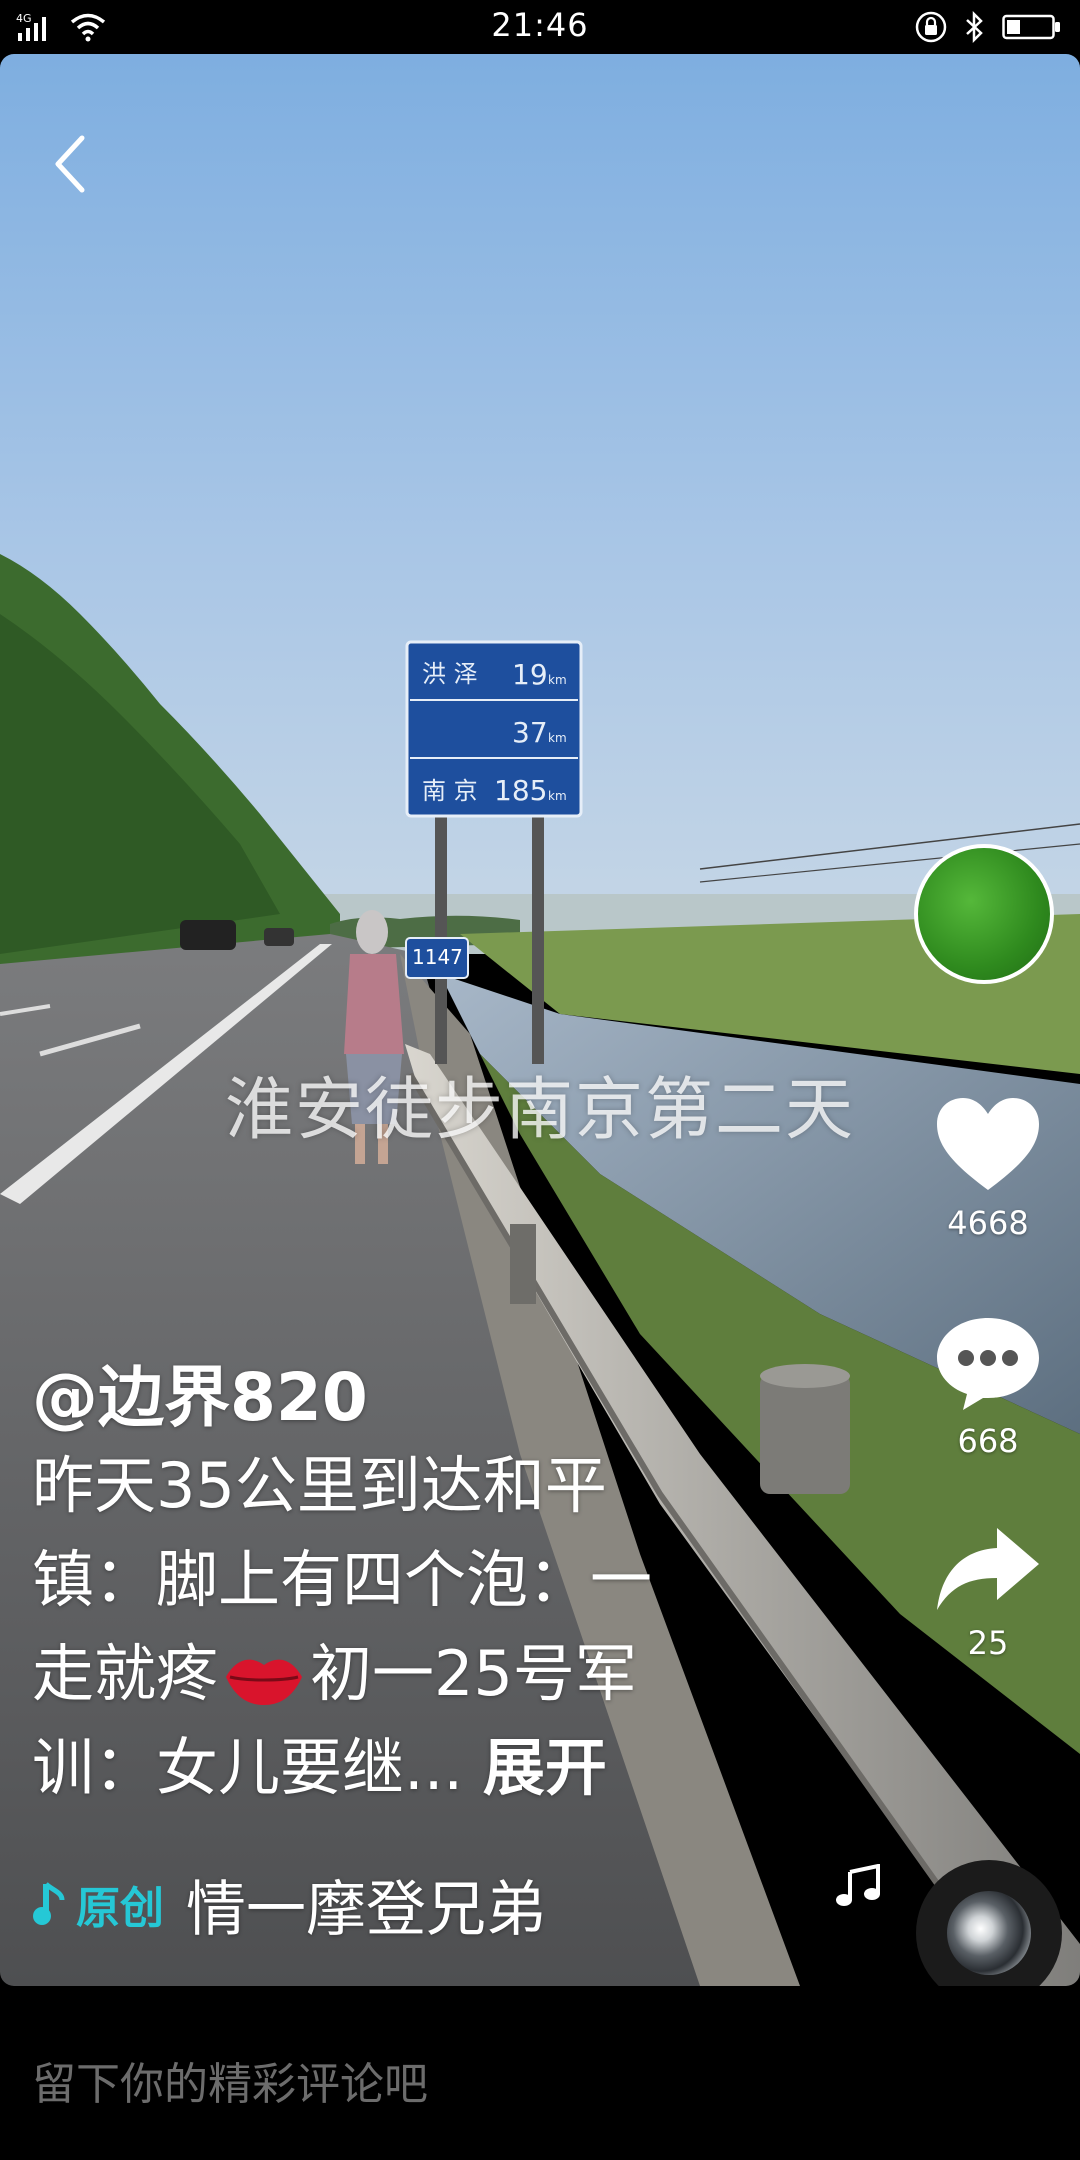 The image size is (1080, 2160). Describe the element at coordinates (437, 957) in the screenshot. I see `road-number: 1147` at that location.